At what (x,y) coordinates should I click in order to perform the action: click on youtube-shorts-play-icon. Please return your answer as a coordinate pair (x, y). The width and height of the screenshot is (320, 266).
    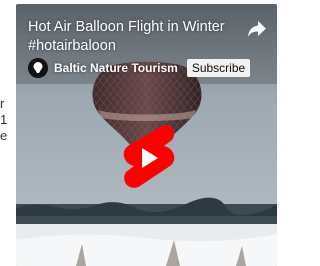
    Looking at the image, I should click on (148, 158).